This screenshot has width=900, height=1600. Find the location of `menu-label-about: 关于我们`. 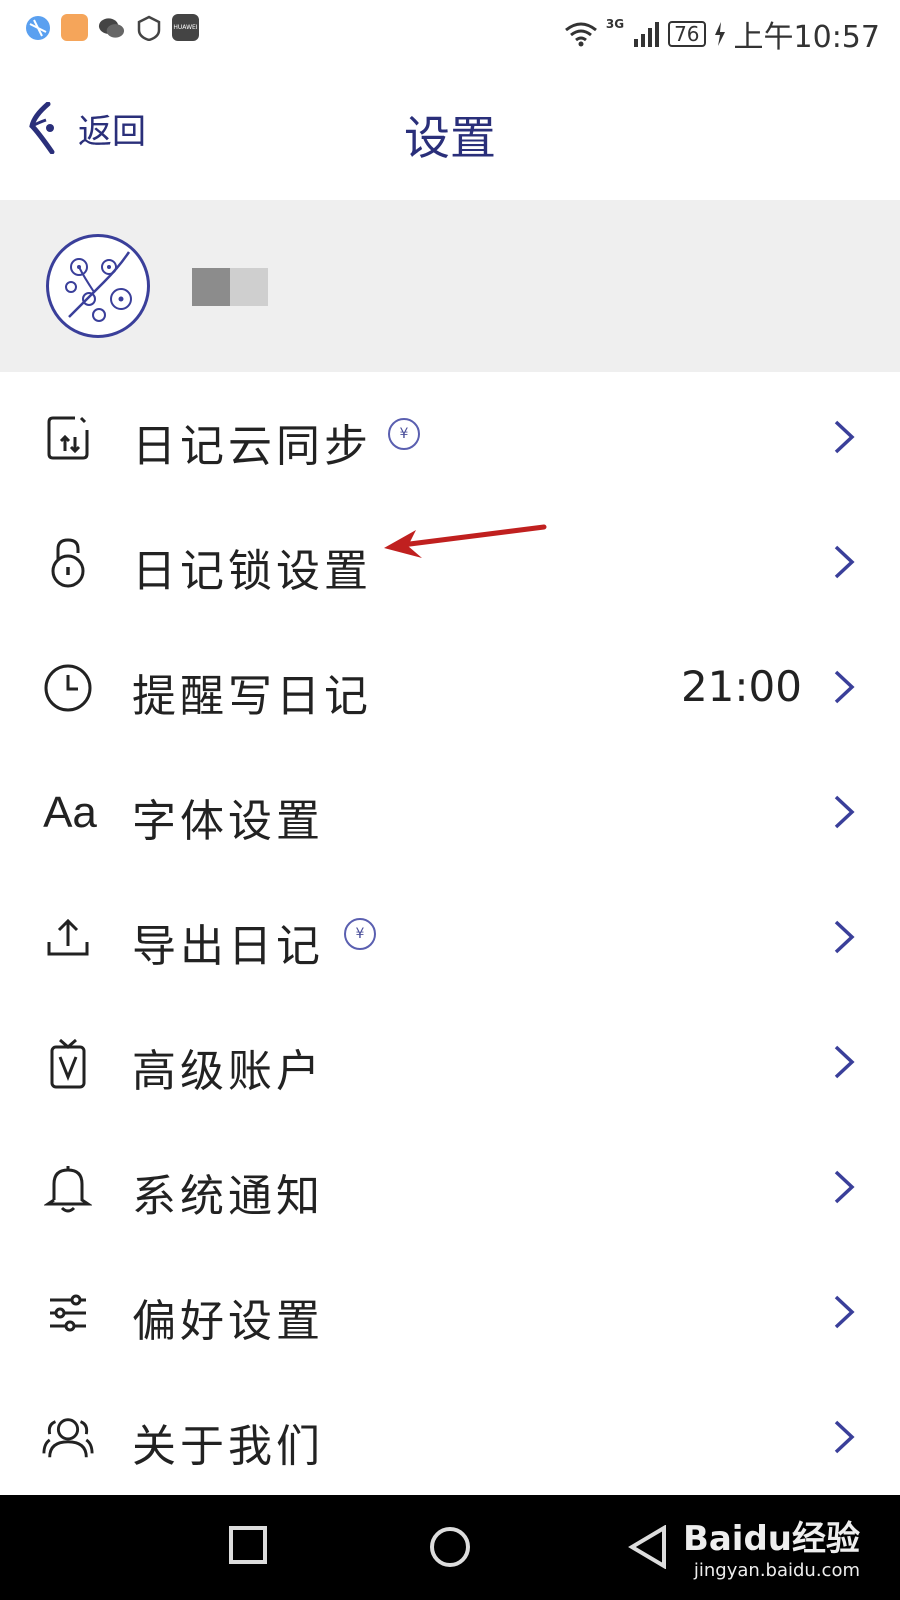

menu-label-about: 关于我们 is located at coordinates (228, 1446).